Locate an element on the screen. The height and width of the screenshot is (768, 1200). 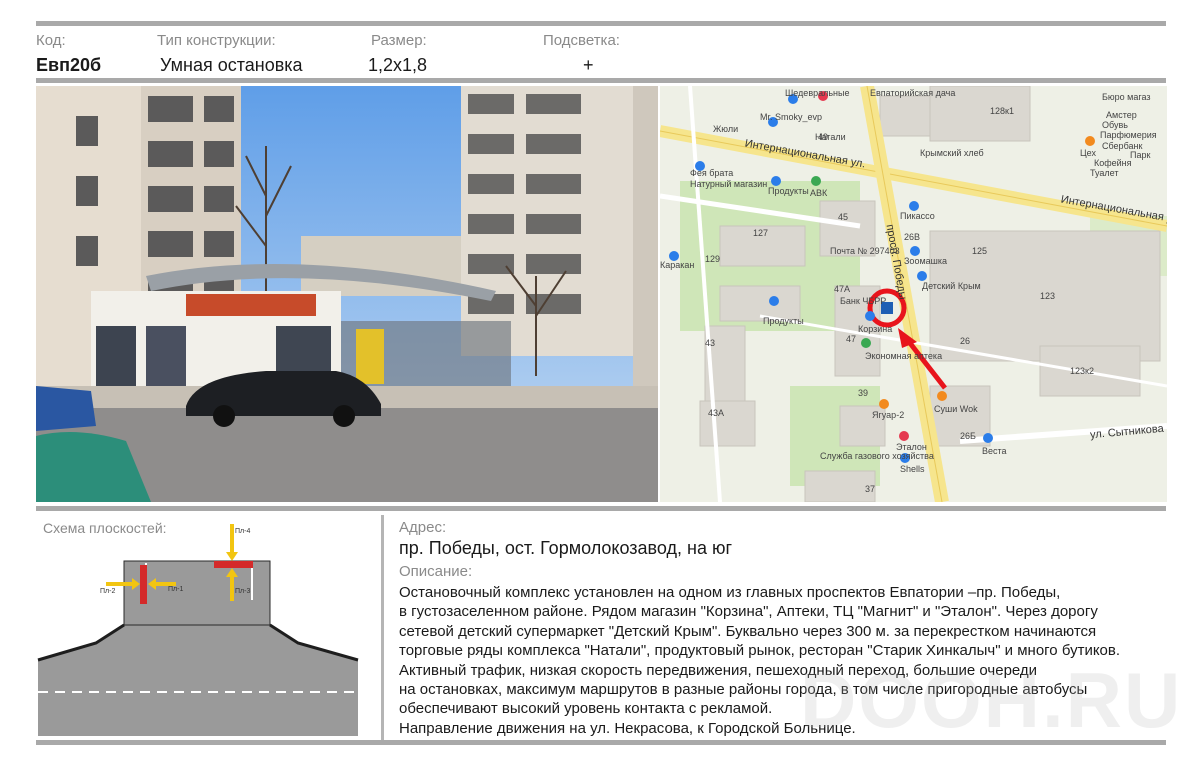
map-place-label: Шедевральные is located at coordinates (817, 93).